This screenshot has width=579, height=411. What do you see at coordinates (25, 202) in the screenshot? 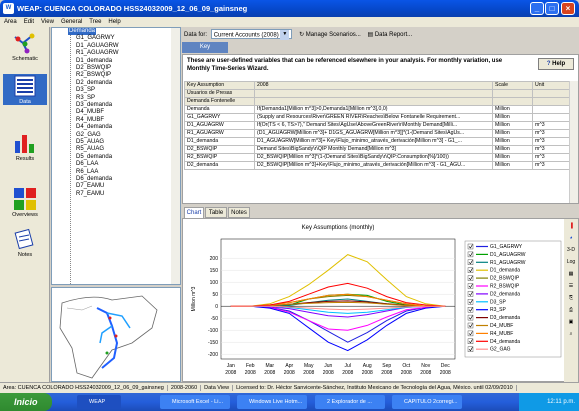
I see `view-overviews: Overviews` at bounding box center [25, 202].